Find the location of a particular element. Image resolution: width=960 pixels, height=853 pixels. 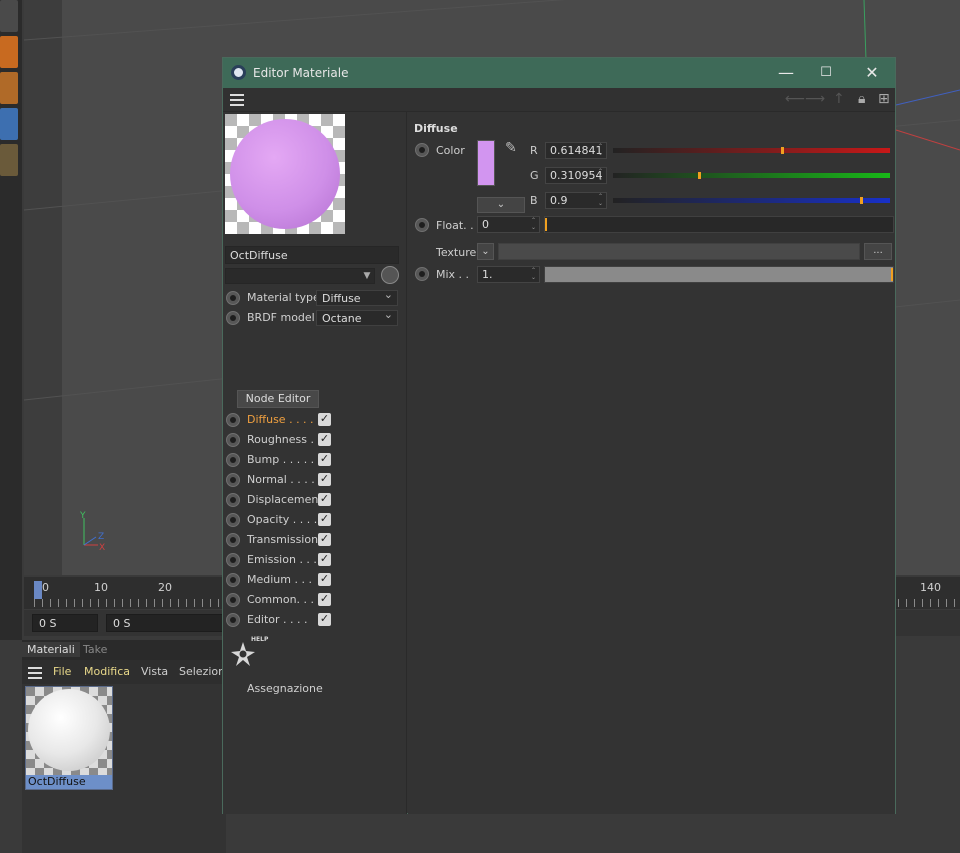

channel-label: Diffuse . . . . is located at coordinates (280, 419).